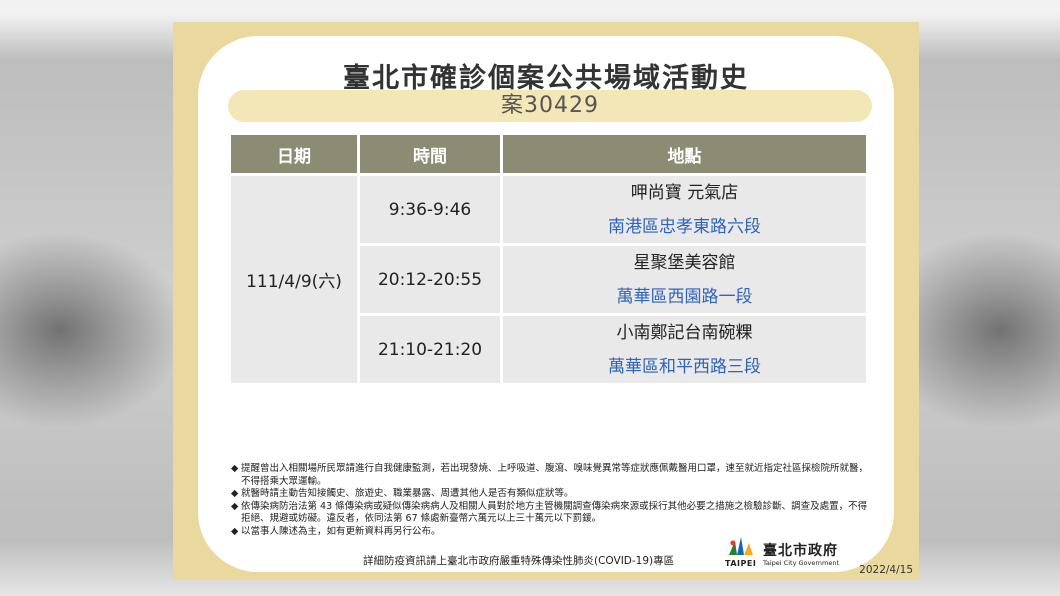 The height and width of the screenshot is (596, 1060). Describe the element at coordinates (684, 192) in the screenshot. I see `place-name: 呷尚寶 元氣店` at that location.